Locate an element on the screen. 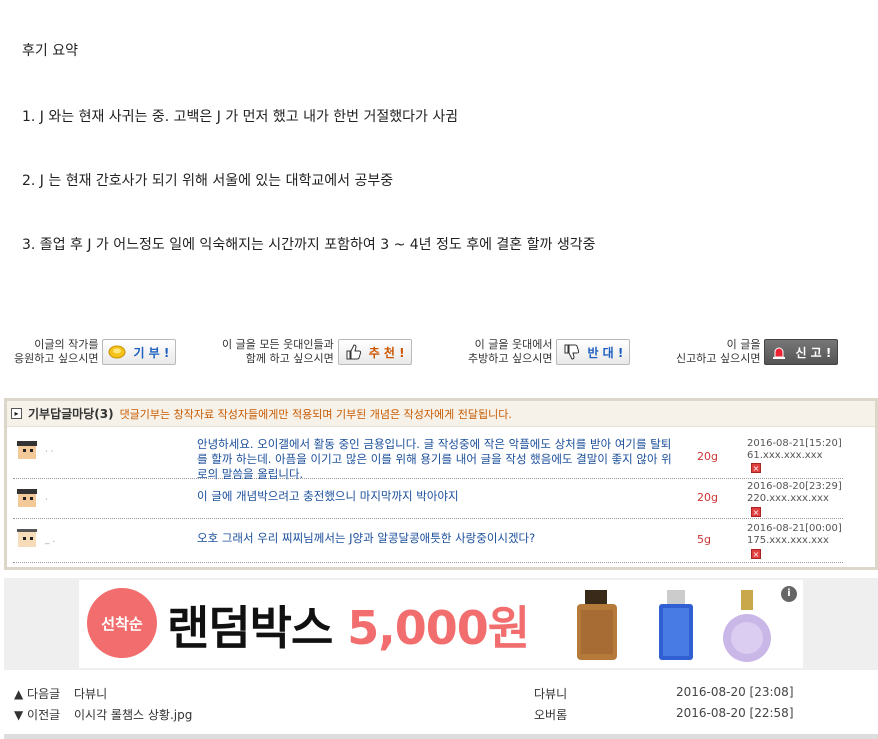  report-text-line1: 이 글을 is located at coordinates (743, 344).